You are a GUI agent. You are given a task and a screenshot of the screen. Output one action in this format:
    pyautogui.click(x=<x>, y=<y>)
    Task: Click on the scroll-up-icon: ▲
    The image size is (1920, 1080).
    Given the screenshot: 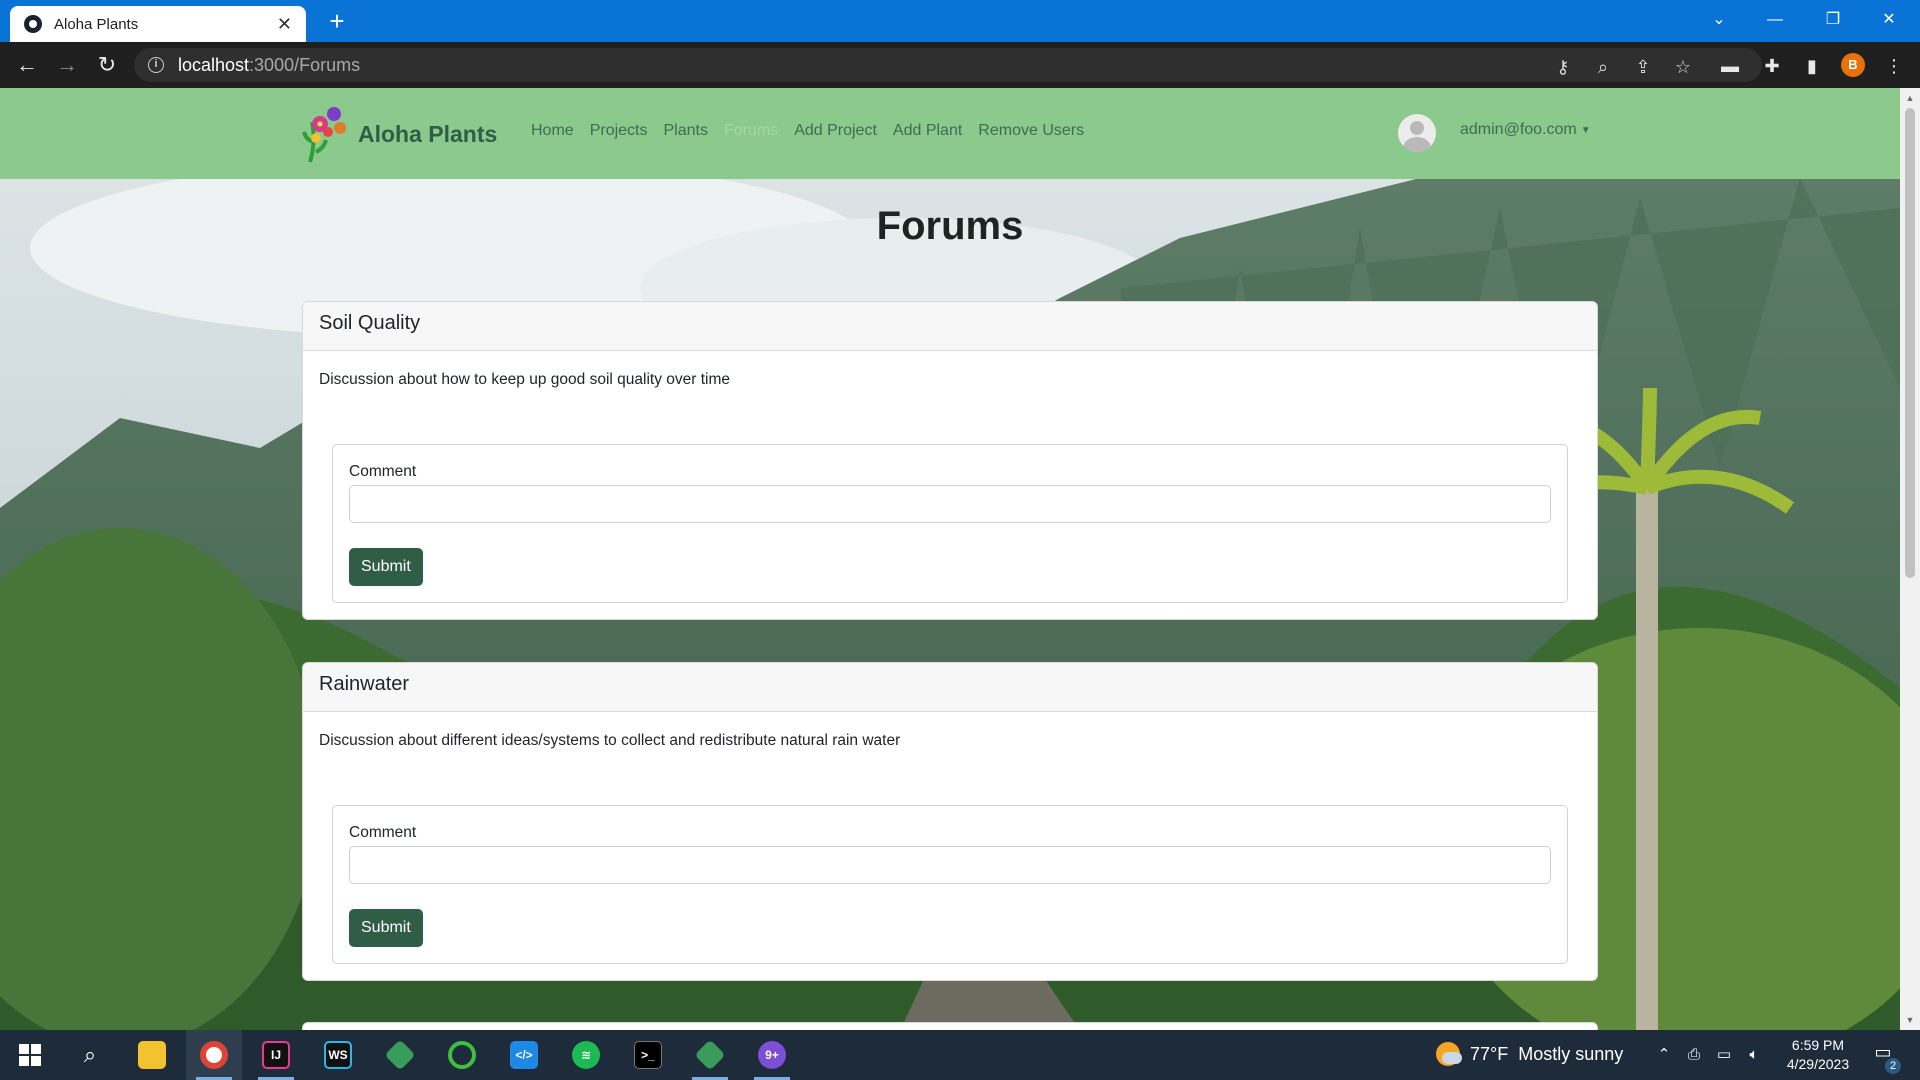 What is the action you would take?
    pyautogui.click(x=1910, y=98)
    